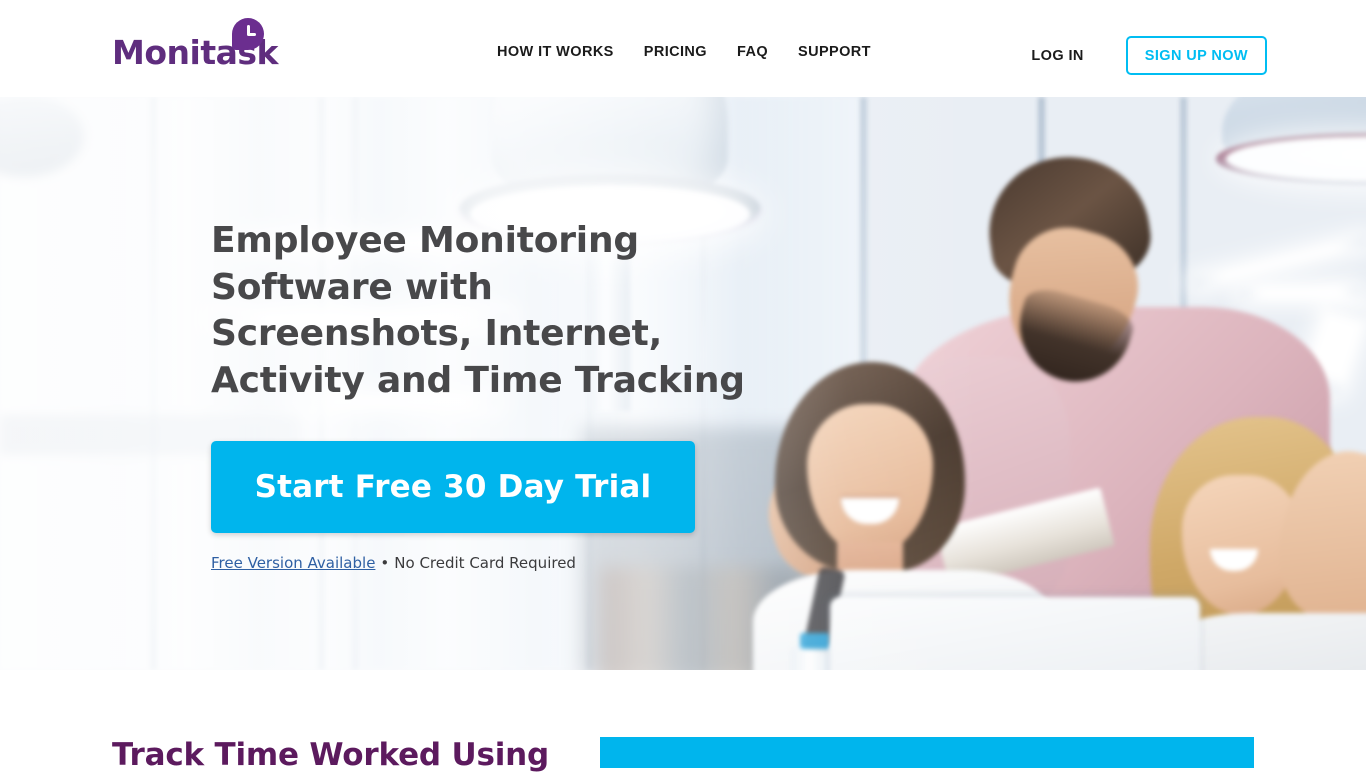 The height and width of the screenshot is (773, 1366). I want to click on nav-item-pricing: PRICING, so click(675, 52).